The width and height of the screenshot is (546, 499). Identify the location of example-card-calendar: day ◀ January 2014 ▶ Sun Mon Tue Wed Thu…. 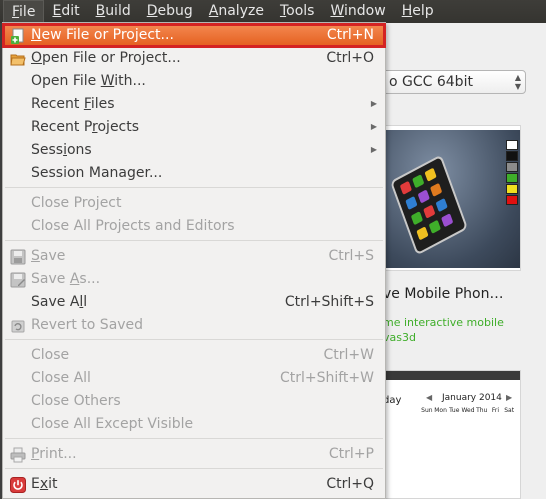
(448, 434).